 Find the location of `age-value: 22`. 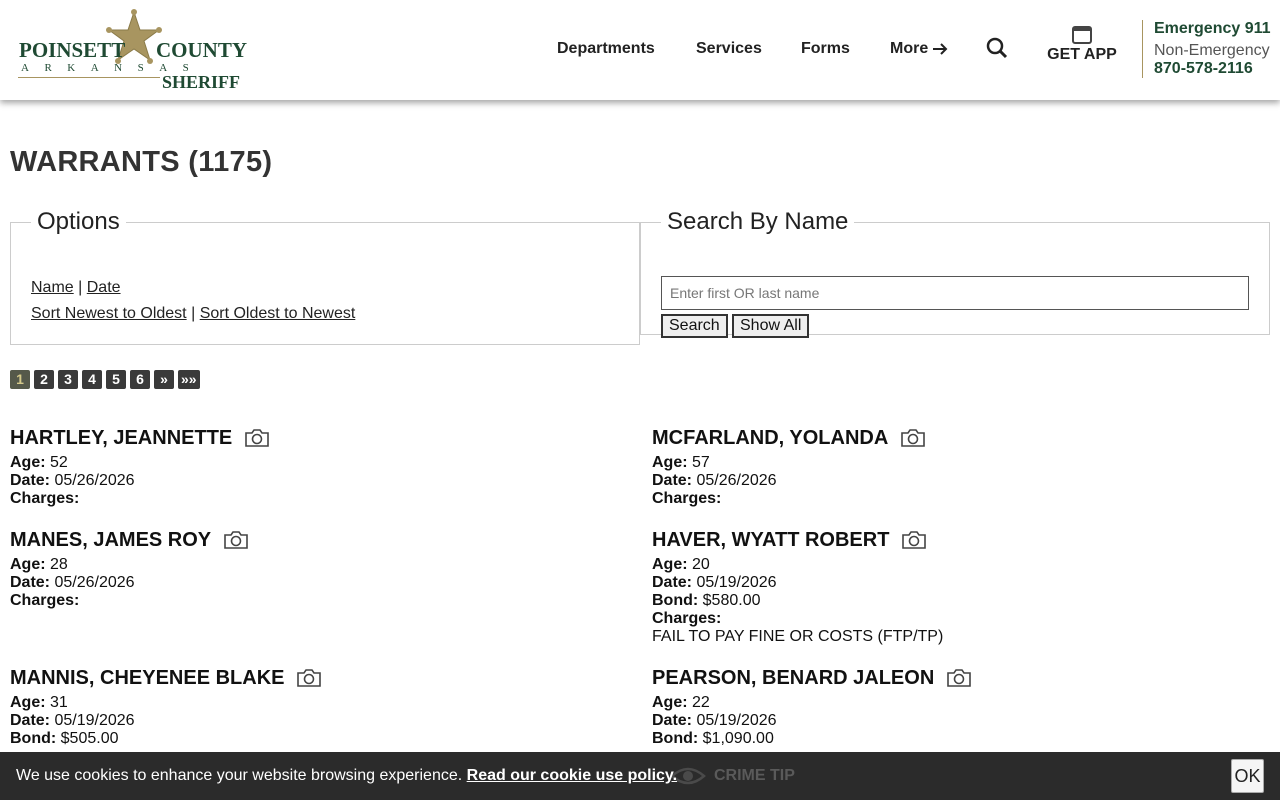

age-value: 22 is located at coordinates (701, 702).